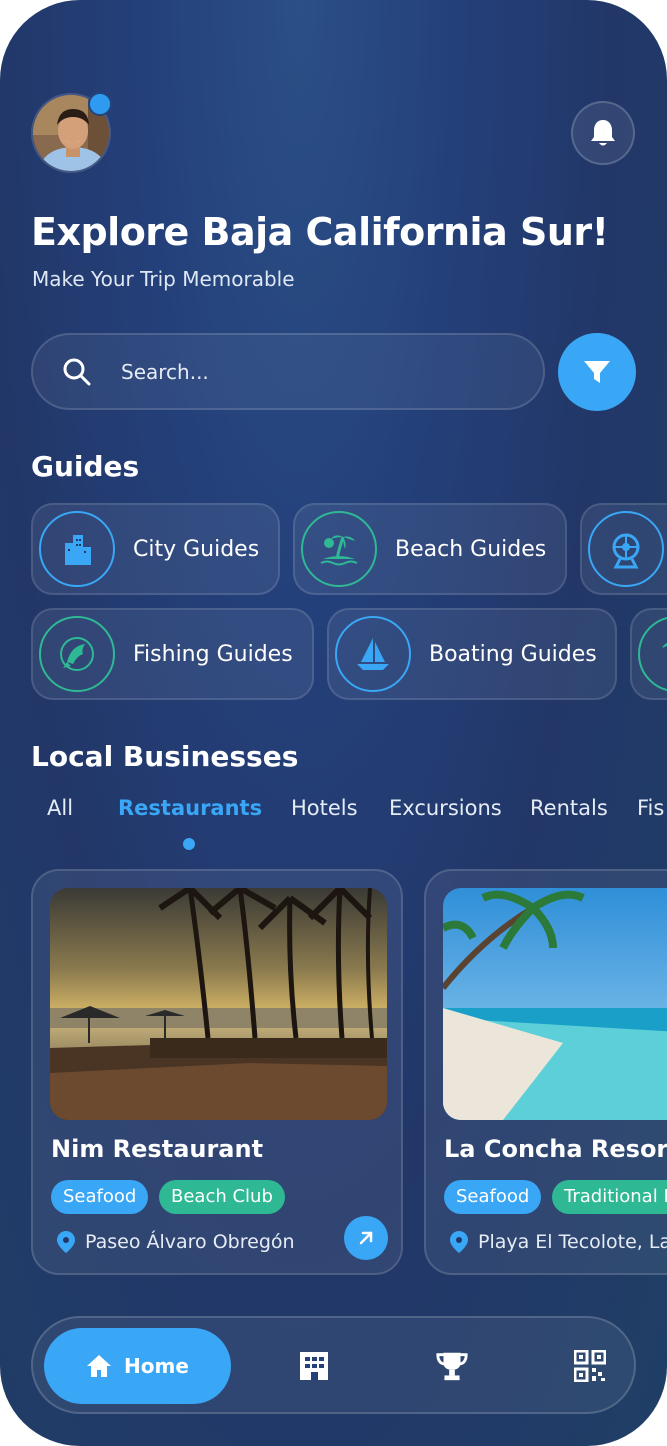  I want to click on guide-label: Fishing Guides, so click(213, 654).